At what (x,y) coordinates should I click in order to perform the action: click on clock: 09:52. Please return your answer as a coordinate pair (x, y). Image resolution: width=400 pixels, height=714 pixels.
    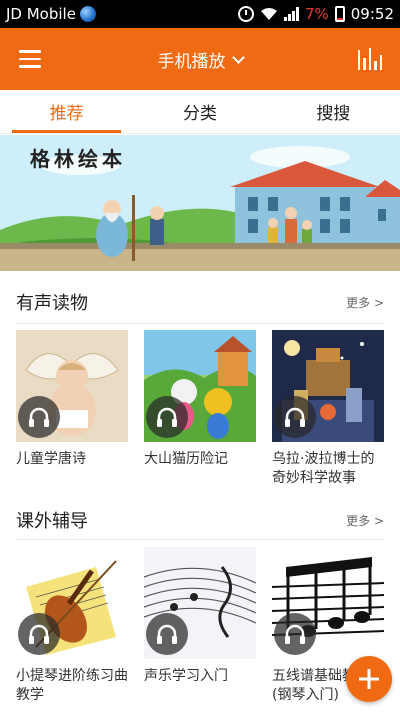
    Looking at the image, I should click on (372, 14).